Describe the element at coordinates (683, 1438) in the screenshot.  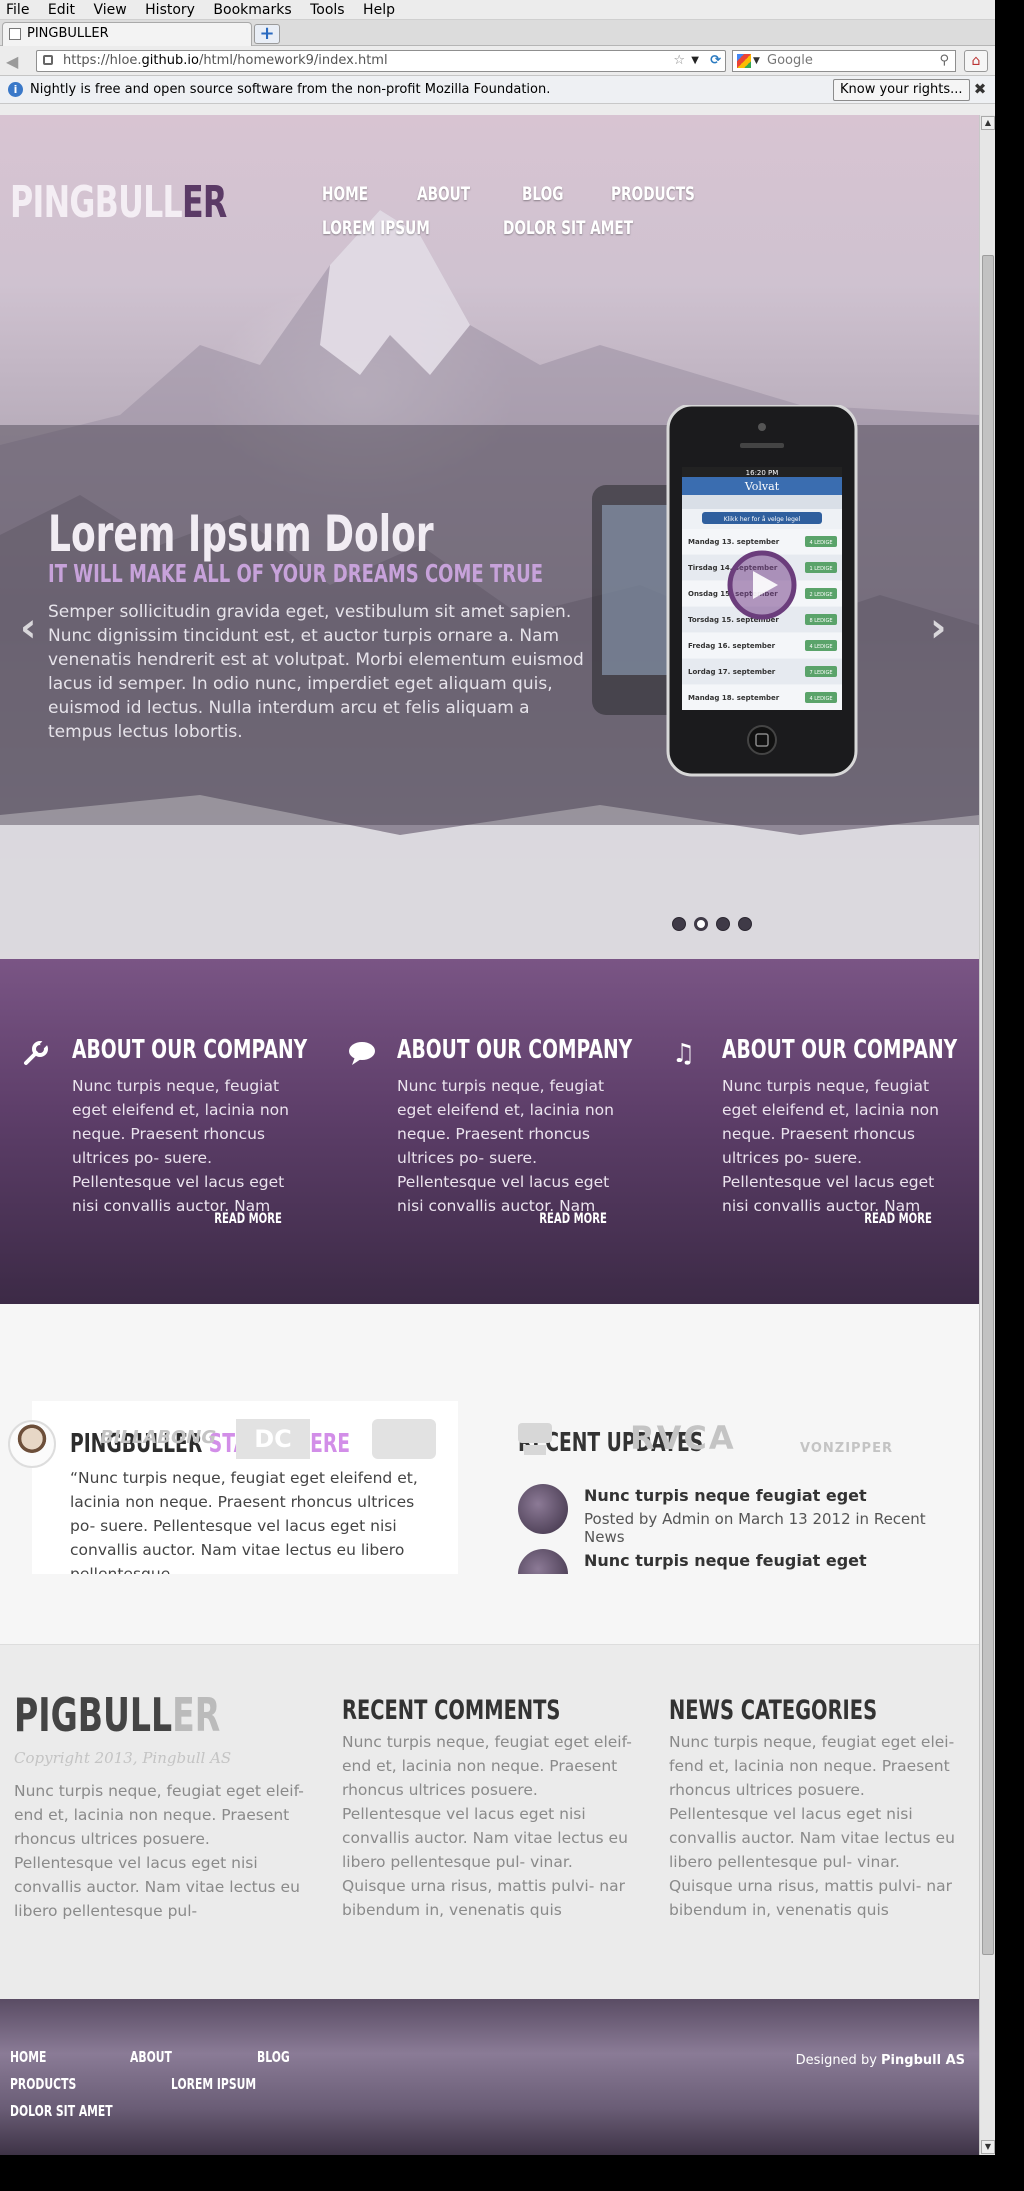
I see `brand-rvca: RVCA` at that location.